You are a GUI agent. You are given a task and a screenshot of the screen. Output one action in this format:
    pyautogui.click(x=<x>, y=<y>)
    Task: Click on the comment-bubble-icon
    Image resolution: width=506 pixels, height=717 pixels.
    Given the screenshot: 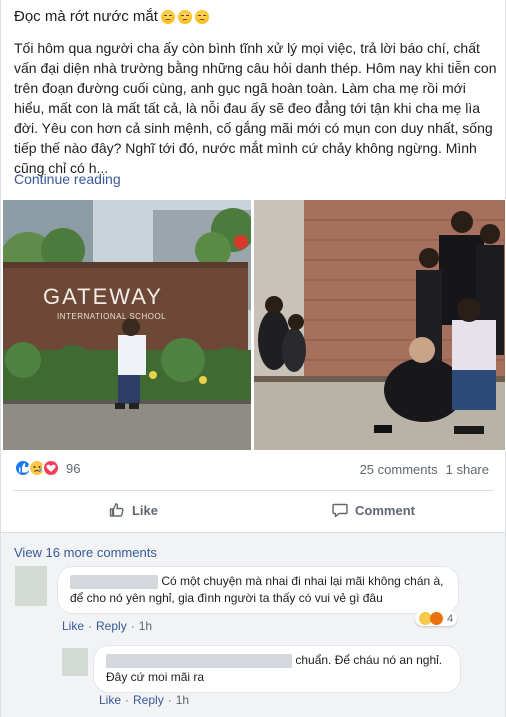 What is the action you would take?
    pyautogui.click(x=340, y=510)
    